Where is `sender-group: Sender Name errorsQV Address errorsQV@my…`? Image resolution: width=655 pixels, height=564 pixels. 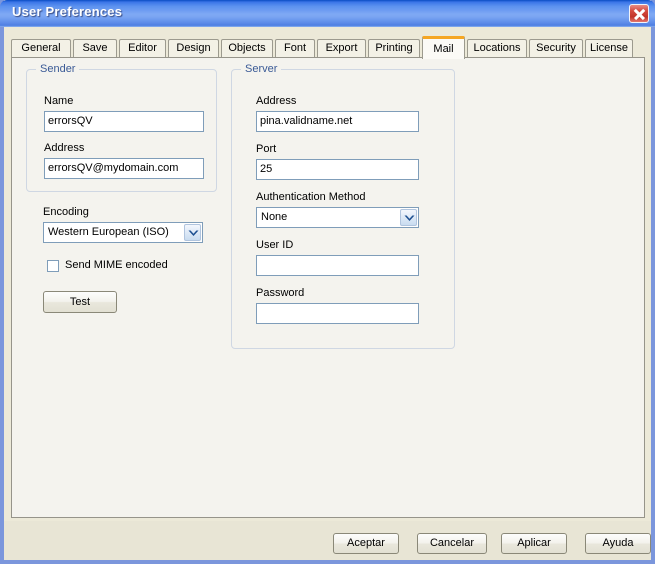
sender-group: Sender Name errorsQV Address errorsQV@my… is located at coordinates (121, 127).